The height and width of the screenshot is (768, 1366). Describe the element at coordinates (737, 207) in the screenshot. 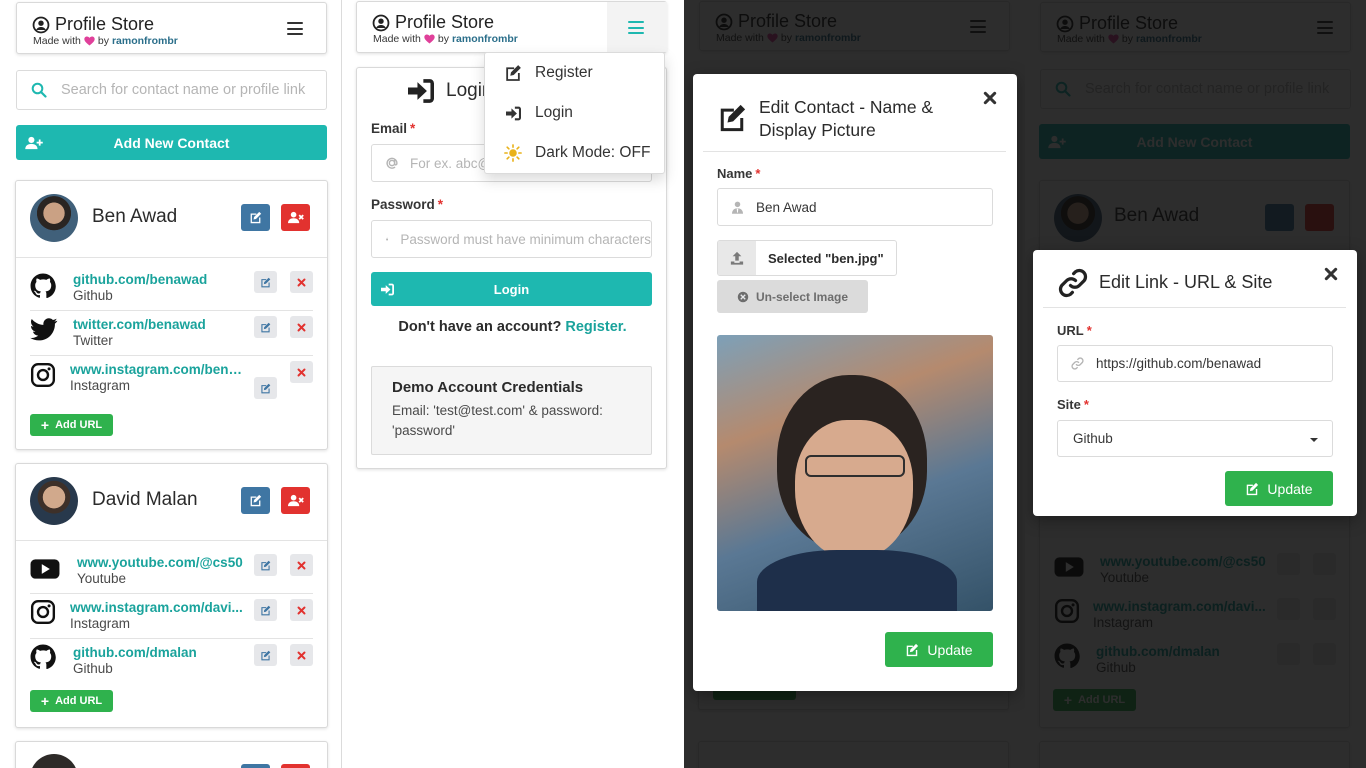

I see `user-tie-icon` at that location.